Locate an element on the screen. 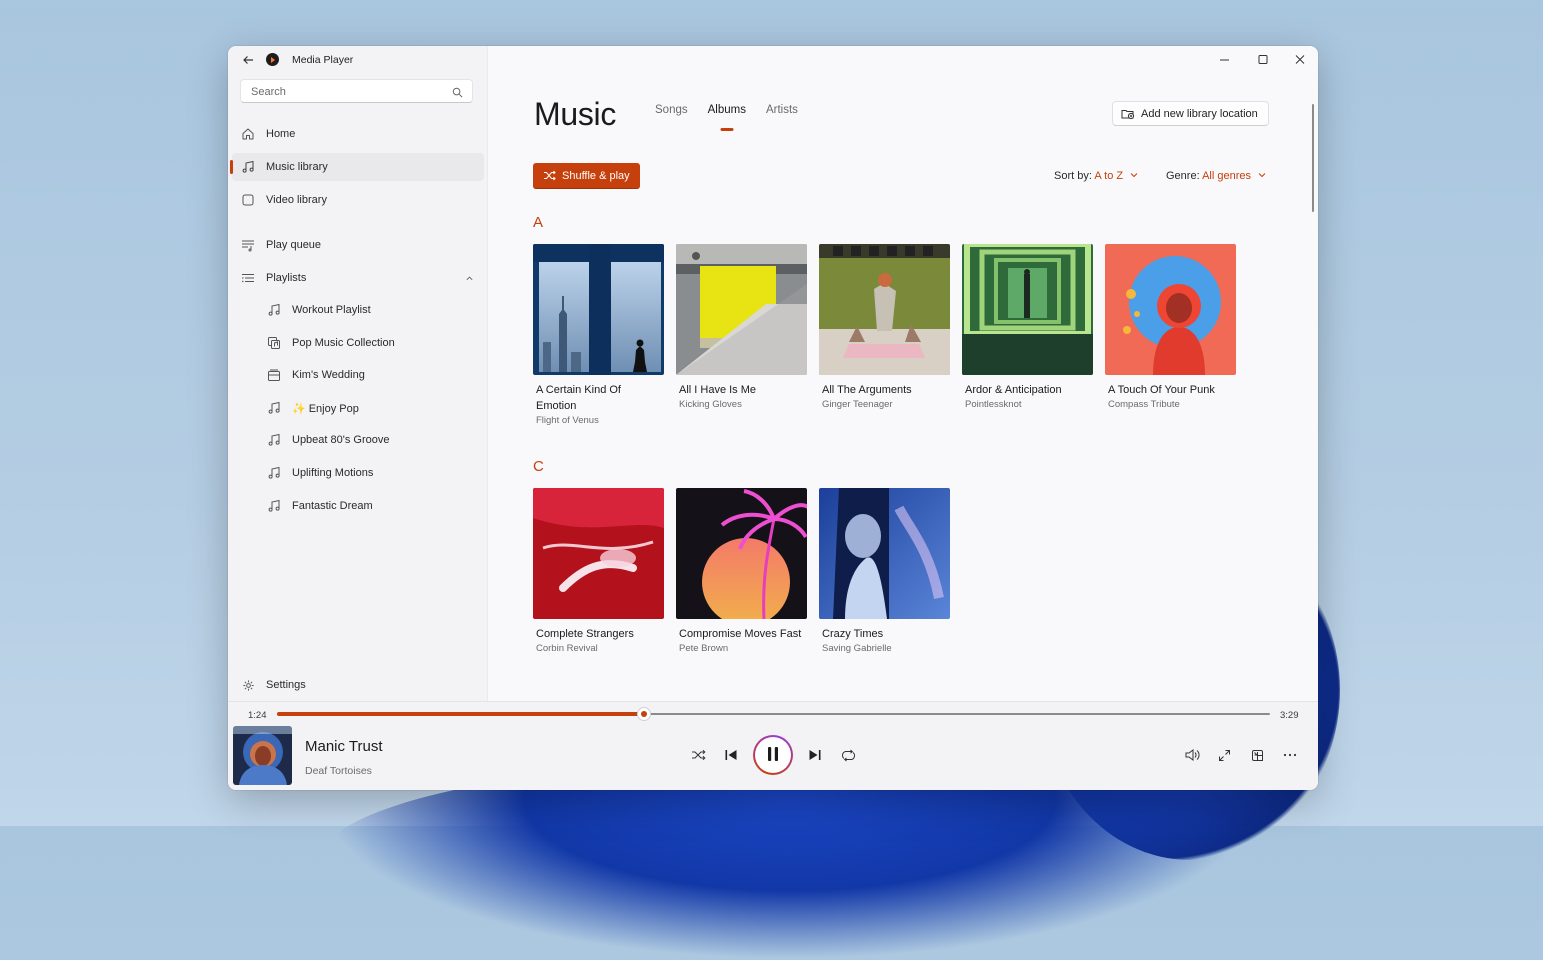  album-card: A Touch Of Your Punk Compass Tribute is located at coordinates (1170, 327).